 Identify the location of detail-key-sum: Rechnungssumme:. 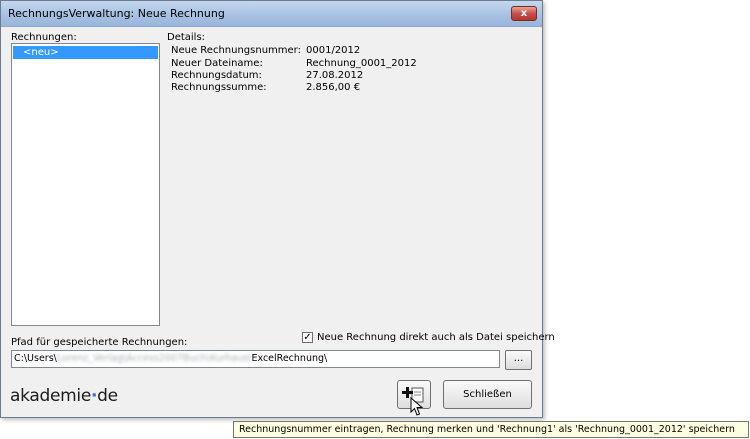
(219, 87).